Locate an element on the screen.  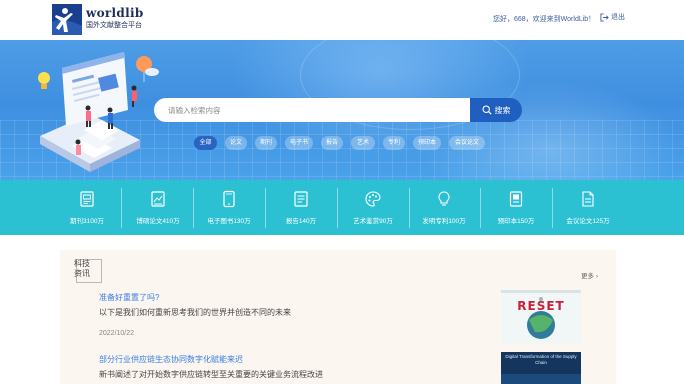
search-bar: 搜索 is located at coordinates (338, 110).